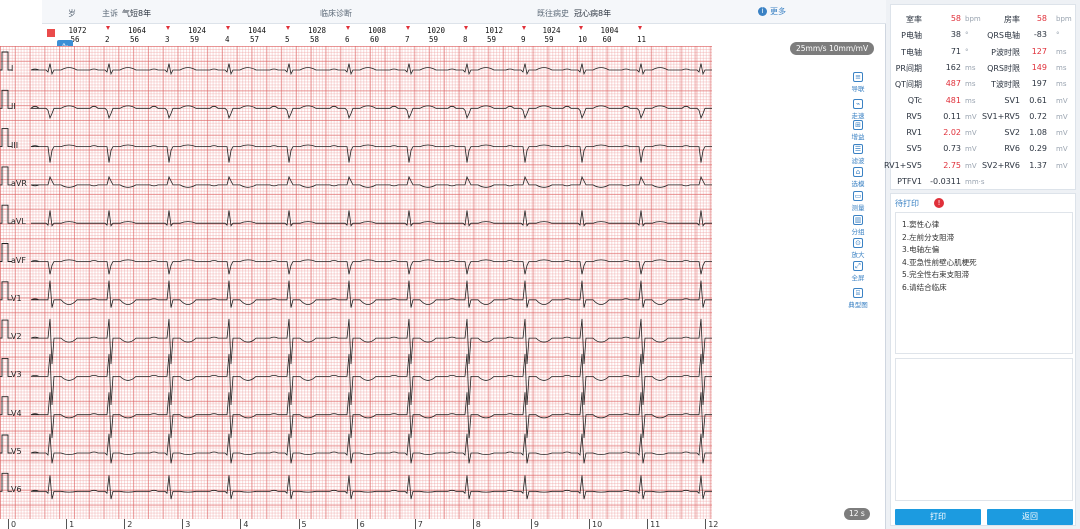  I want to click on ecg-trace-avf, so click(371, 267).